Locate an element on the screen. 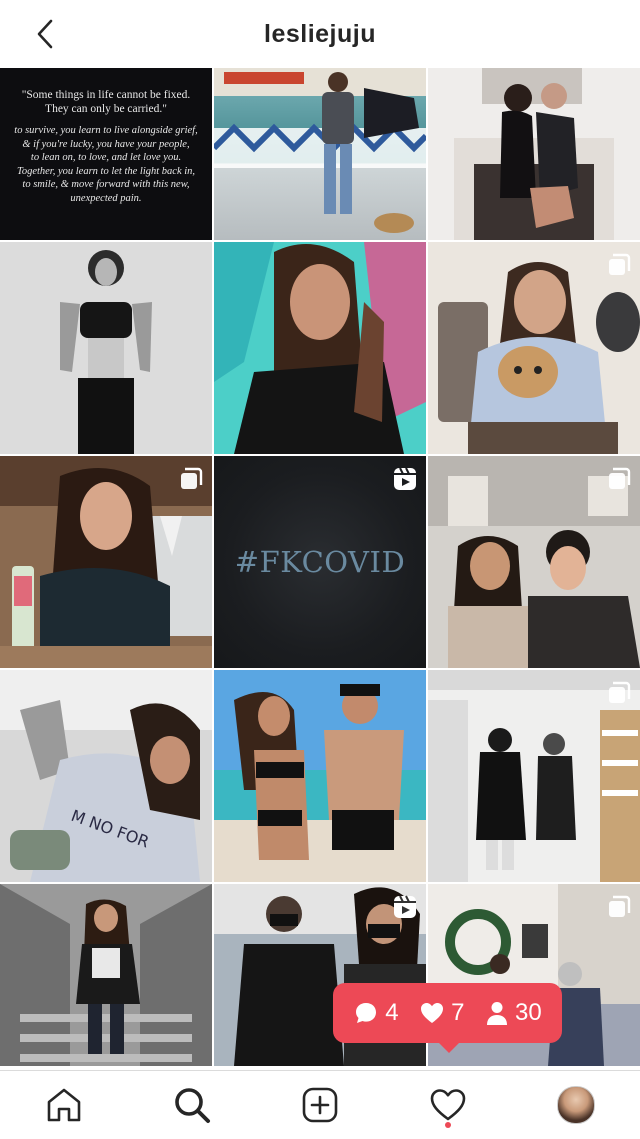 This screenshot has height=1139, width=640. likes-count: 7 is located at coordinates (441, 1013).